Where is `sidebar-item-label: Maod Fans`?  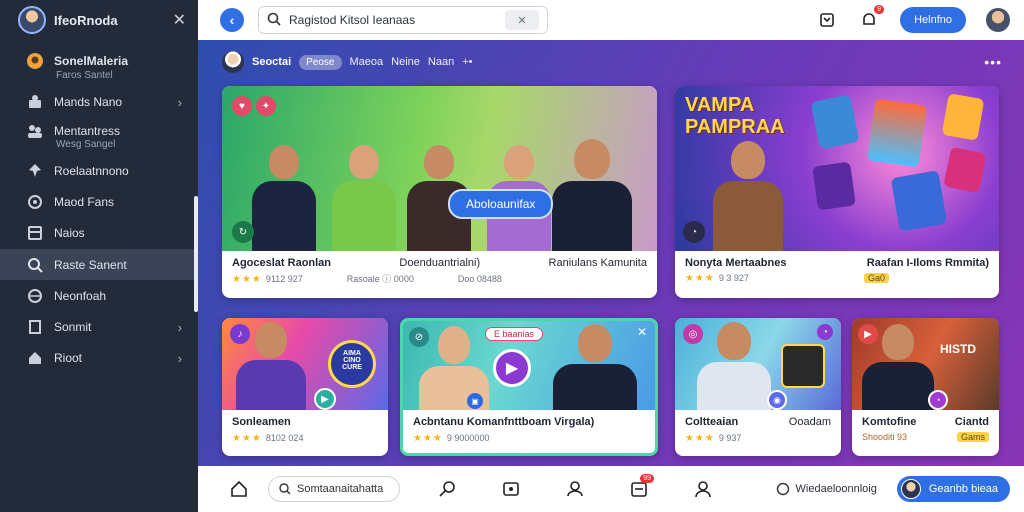
sidebar-item-label: Maod Fans is located at coordinates (84, 202).